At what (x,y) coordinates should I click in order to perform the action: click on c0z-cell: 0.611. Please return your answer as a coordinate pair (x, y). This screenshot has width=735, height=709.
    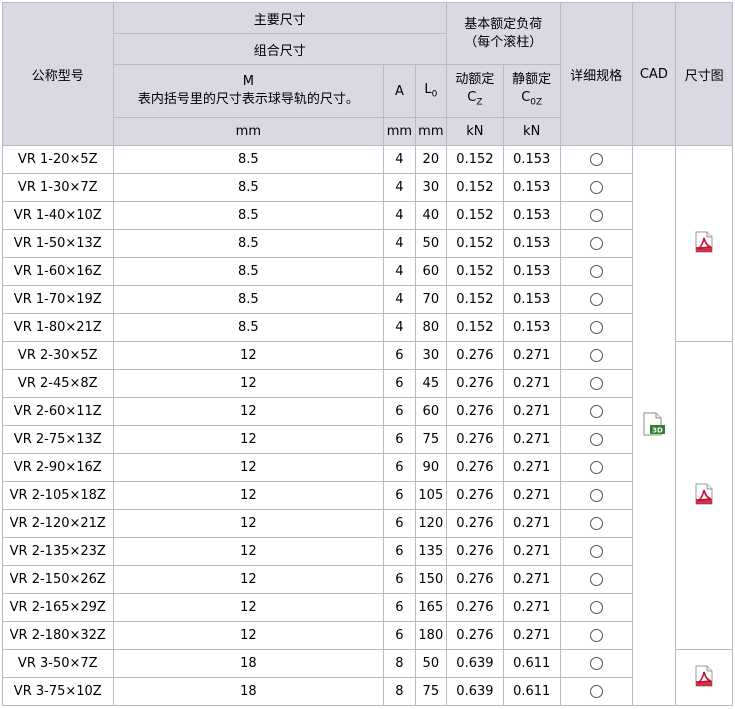
    Looking at the image, I should click on (531, 663).